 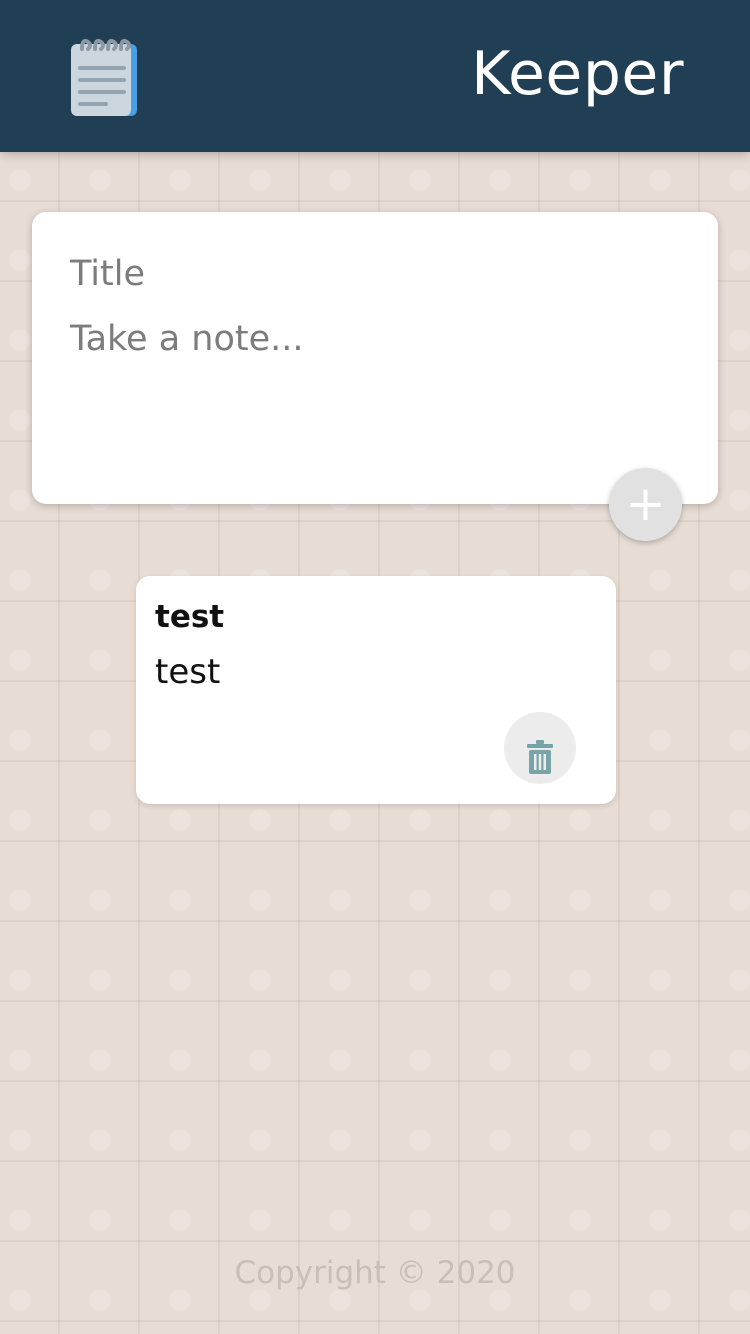 I want to click on notepad-icon, so click(x=103, y=77).